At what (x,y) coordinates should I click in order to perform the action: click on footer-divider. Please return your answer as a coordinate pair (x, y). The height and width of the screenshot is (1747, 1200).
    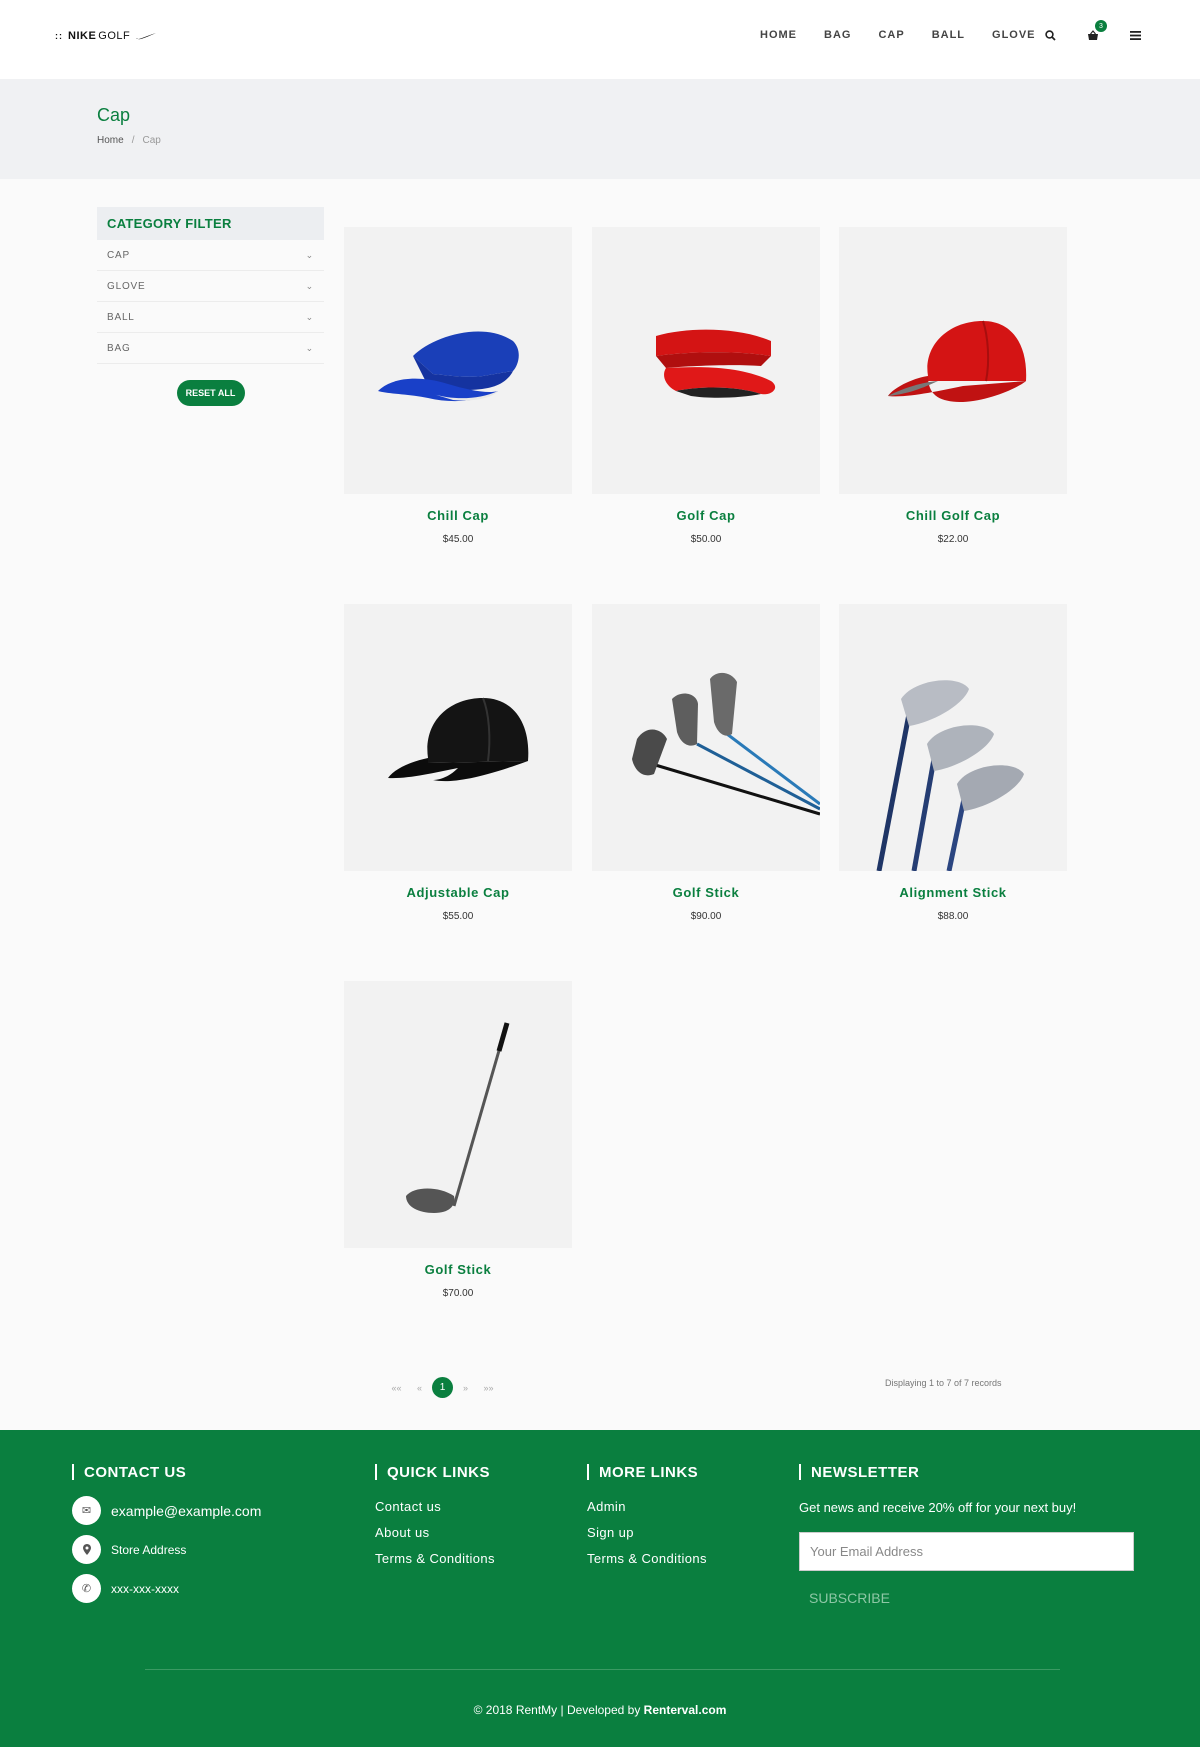
    Looking at the image, I should click on (602, 1669).